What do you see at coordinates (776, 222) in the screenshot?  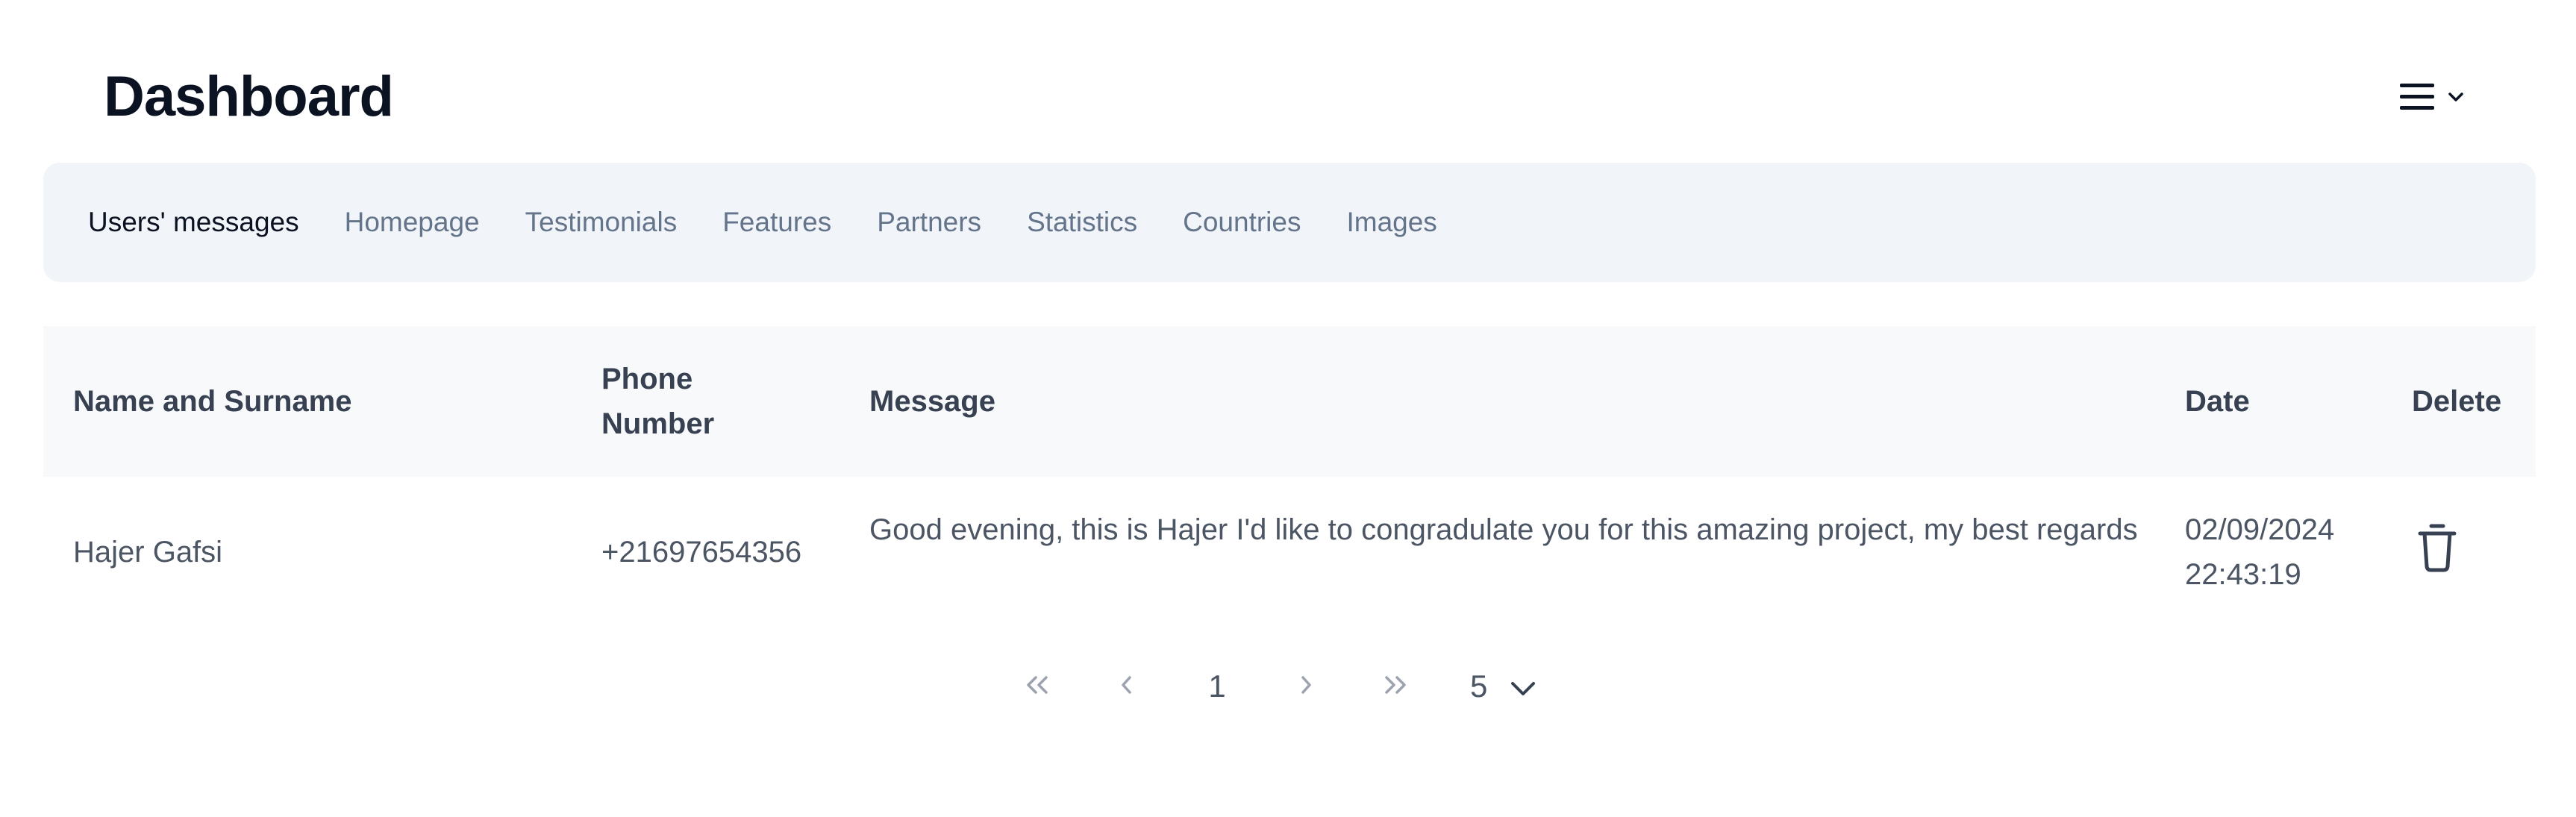 I see `tab-features: Features` at bounding box center [776, 222].